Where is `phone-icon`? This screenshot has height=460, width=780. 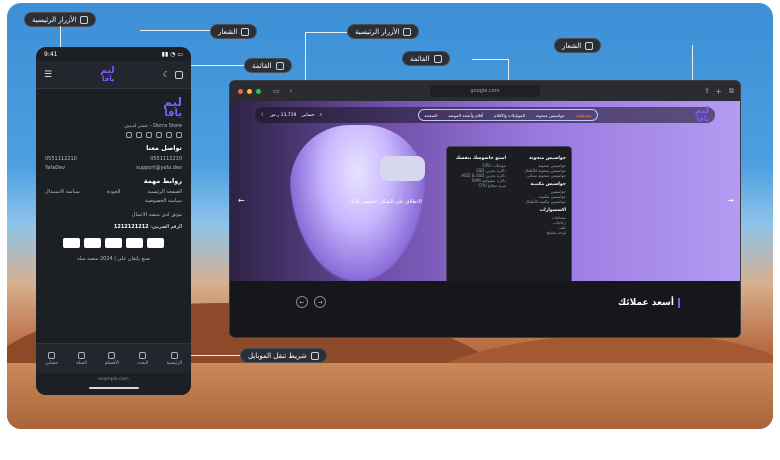 phone-icon is located at coordinates (314, 355).